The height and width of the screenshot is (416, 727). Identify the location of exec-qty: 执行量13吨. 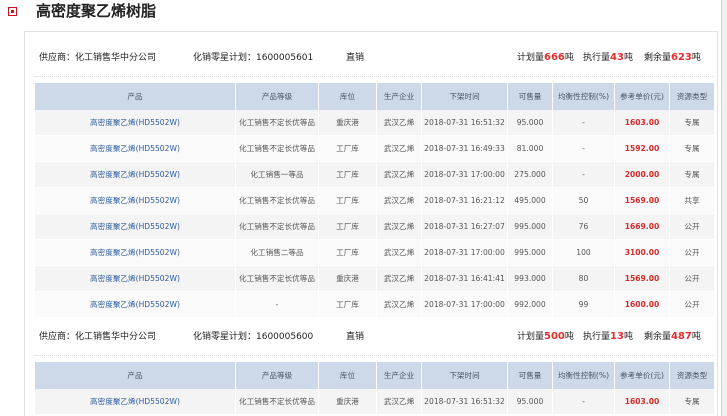
(608, 337).